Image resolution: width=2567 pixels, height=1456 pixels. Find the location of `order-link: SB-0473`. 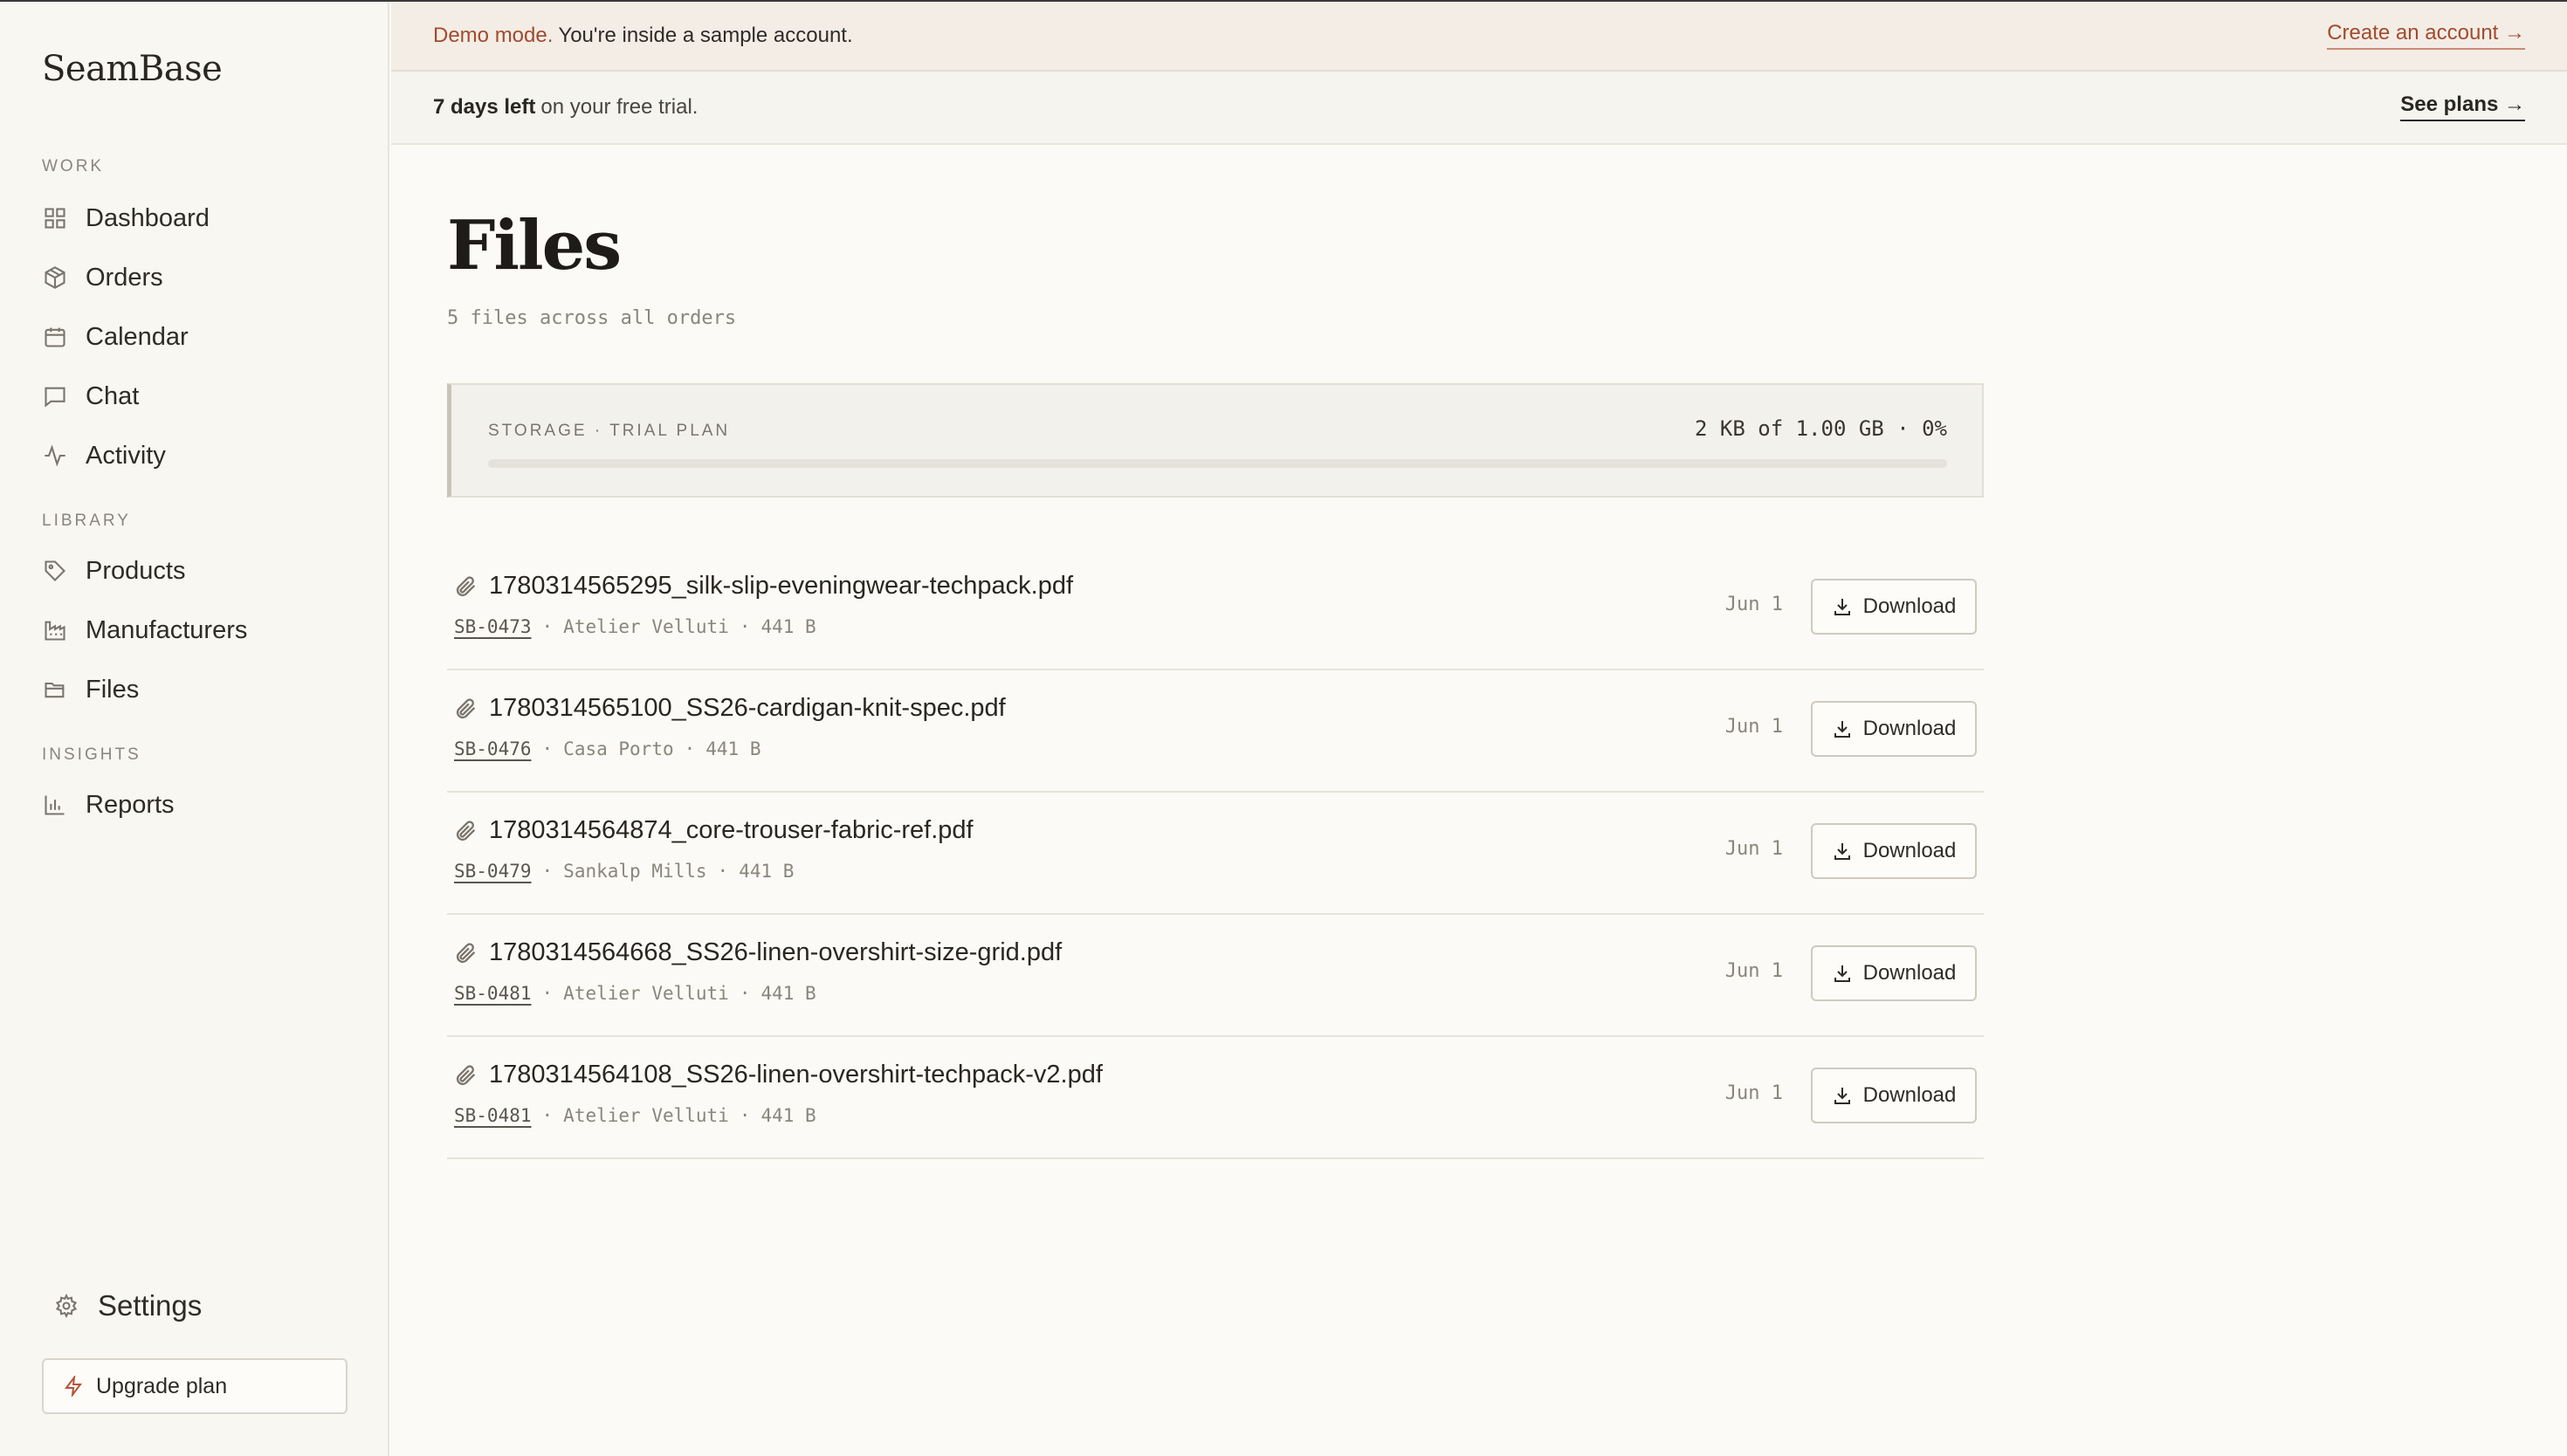

order-link: SB-0473 is located at coordinates (493, 626).